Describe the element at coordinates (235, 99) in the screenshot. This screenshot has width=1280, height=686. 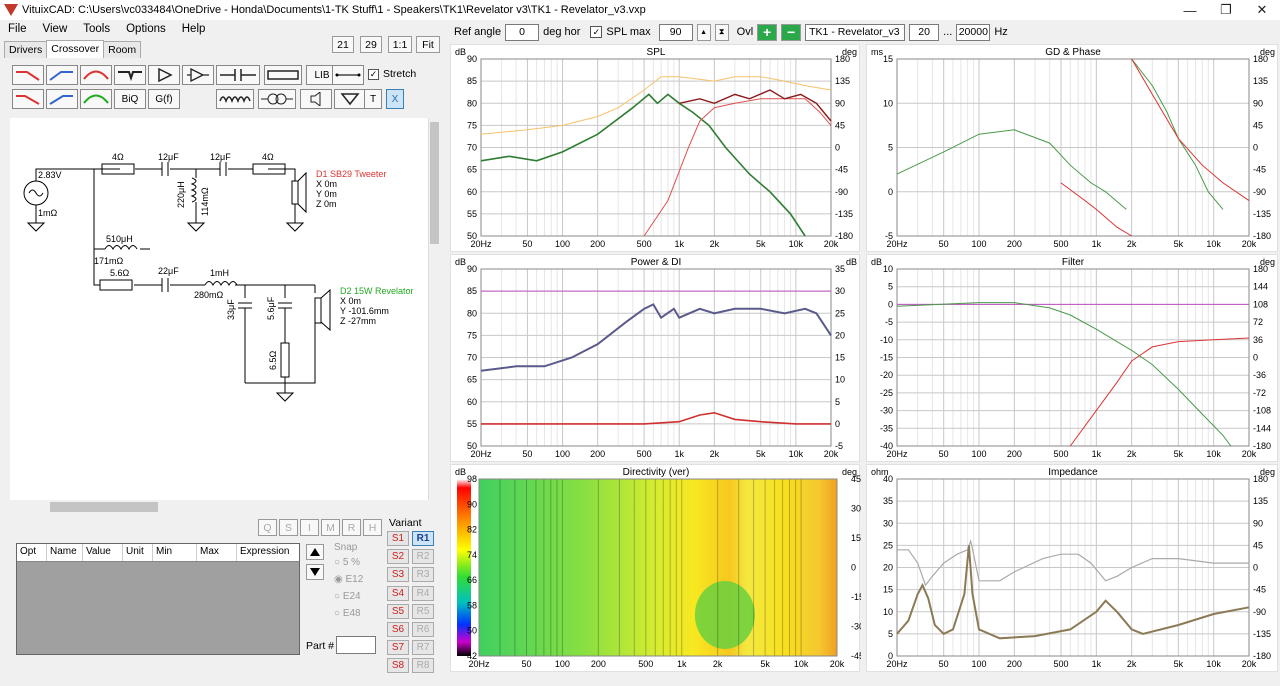
I see `inductor-button` at that location.